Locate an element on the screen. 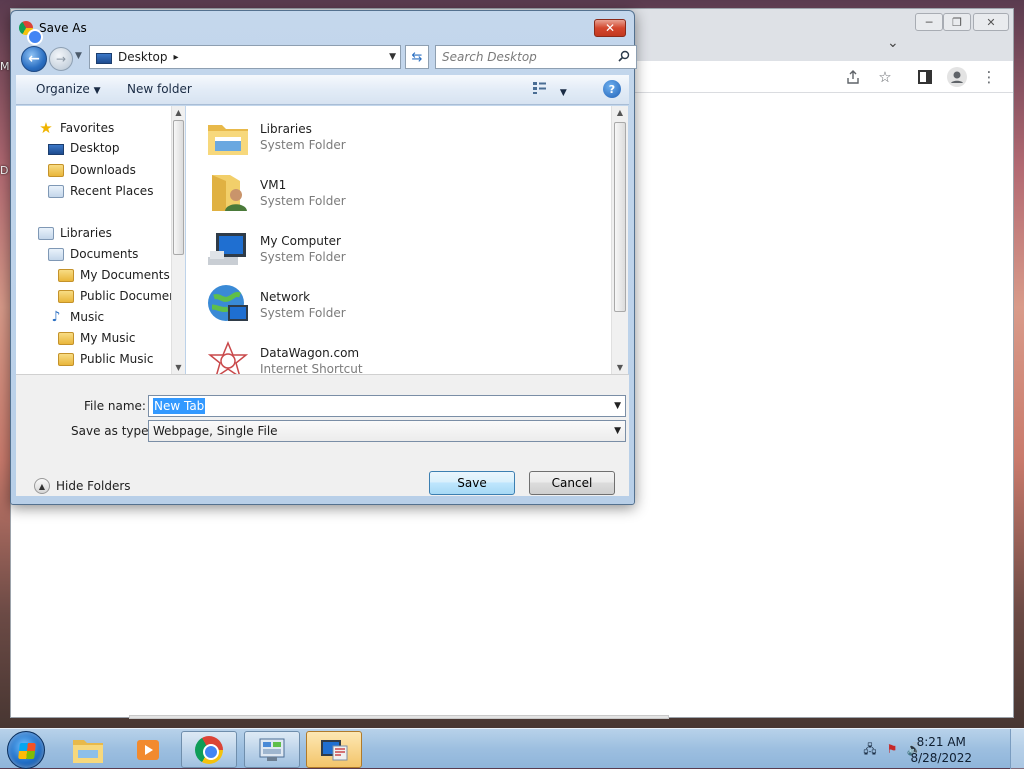 This screenshot has height=769, width=1024. close-window-button: ✕ is located at coordinates (991, 22).